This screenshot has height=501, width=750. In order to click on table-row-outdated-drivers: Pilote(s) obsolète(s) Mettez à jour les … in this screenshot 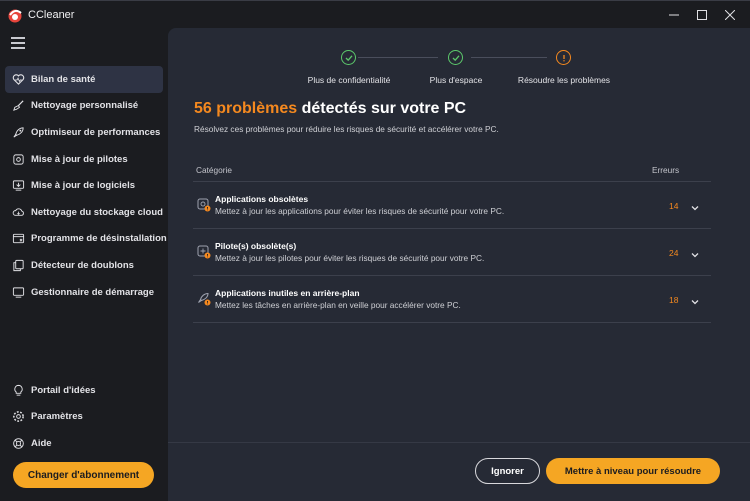, I will do `click(452, 252)`.